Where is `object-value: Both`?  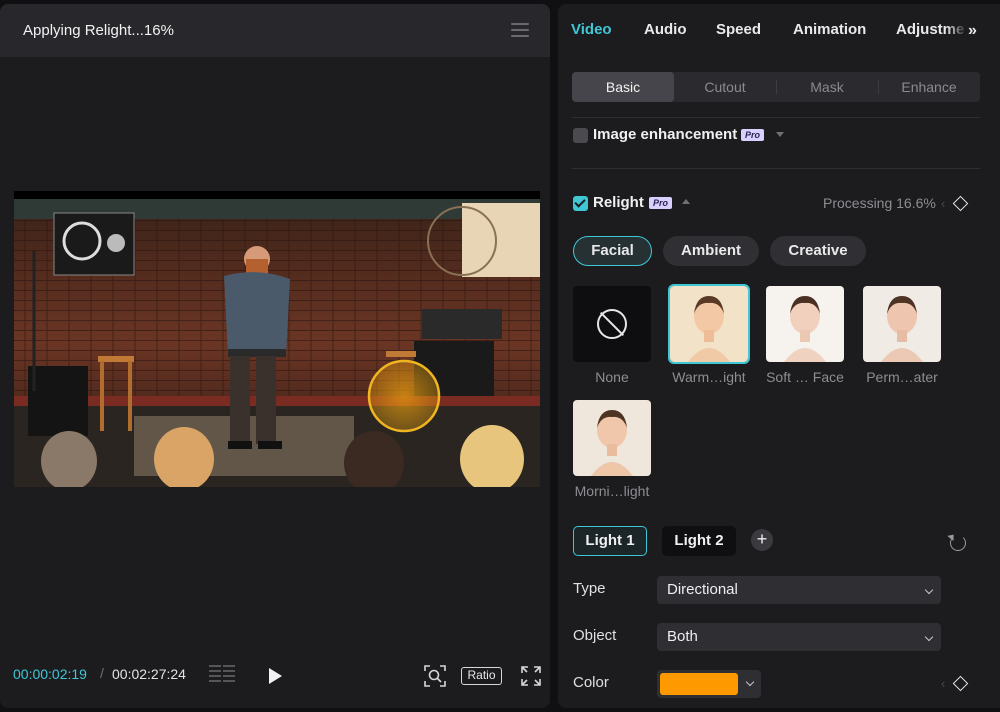
object-value: Both is located at coordinates (682, 636).